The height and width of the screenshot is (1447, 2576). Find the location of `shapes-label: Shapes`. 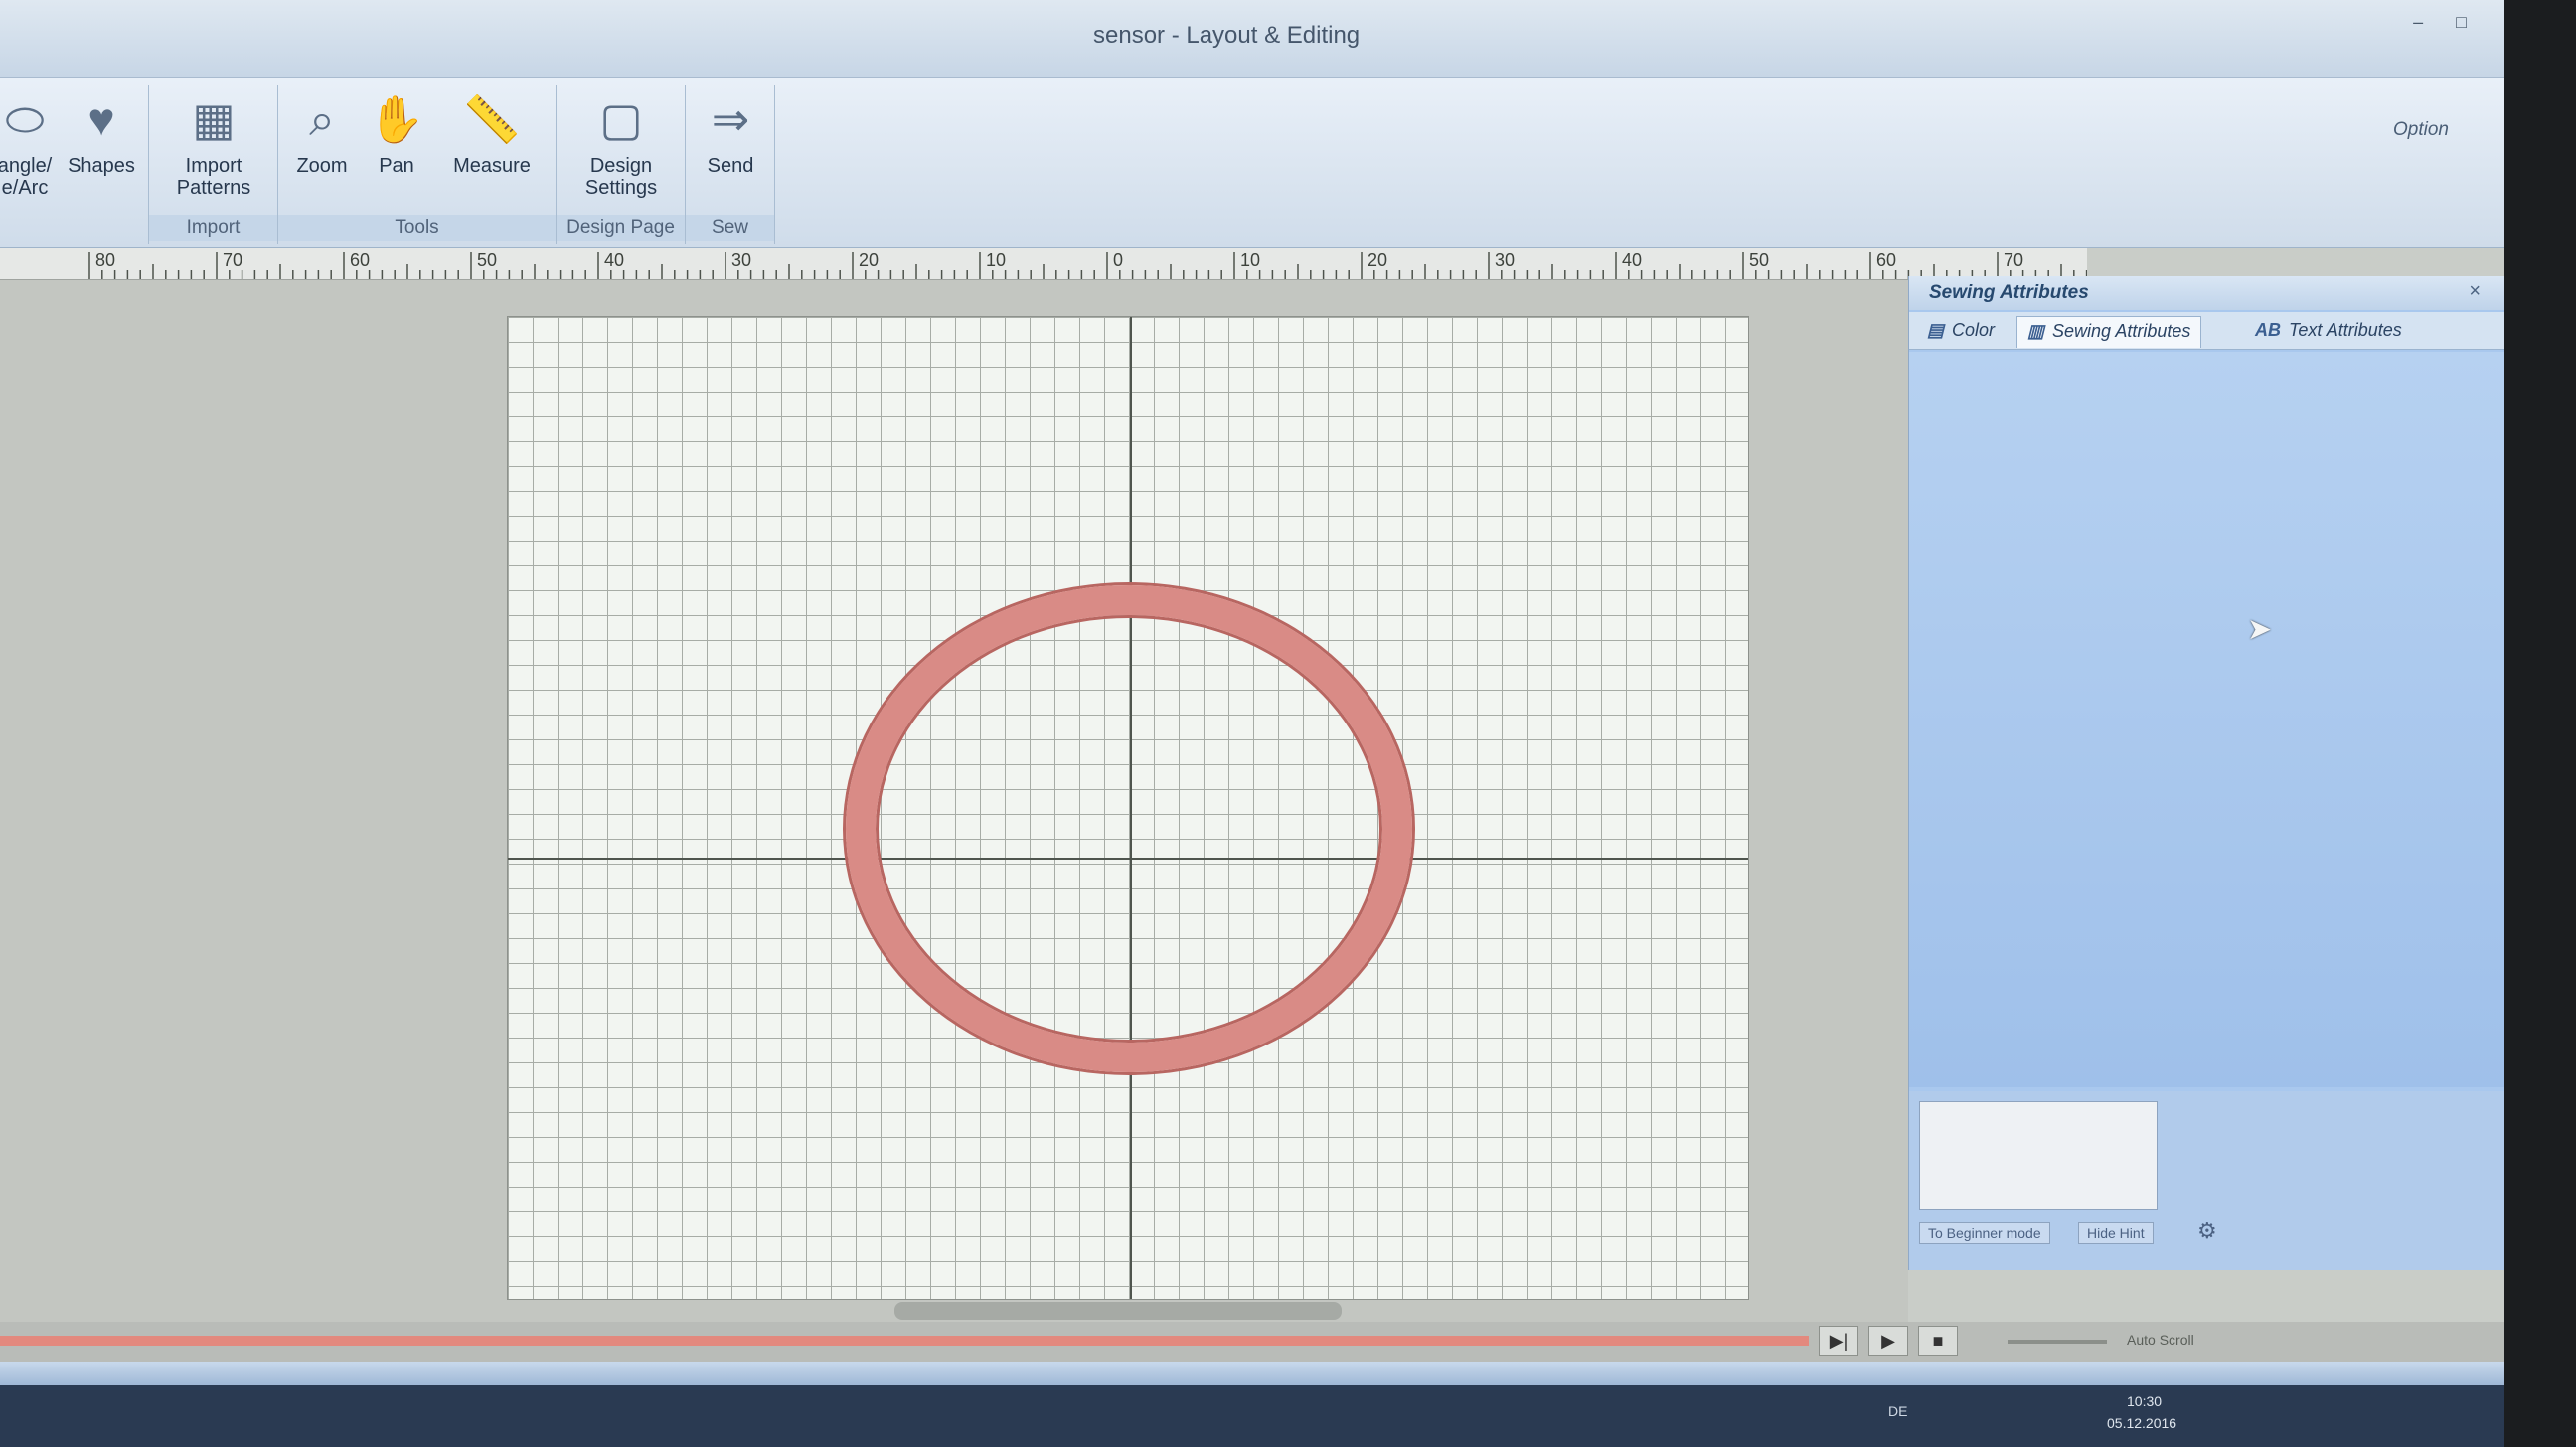

shapes-label: Shapes is located at coordinates (101, 166).